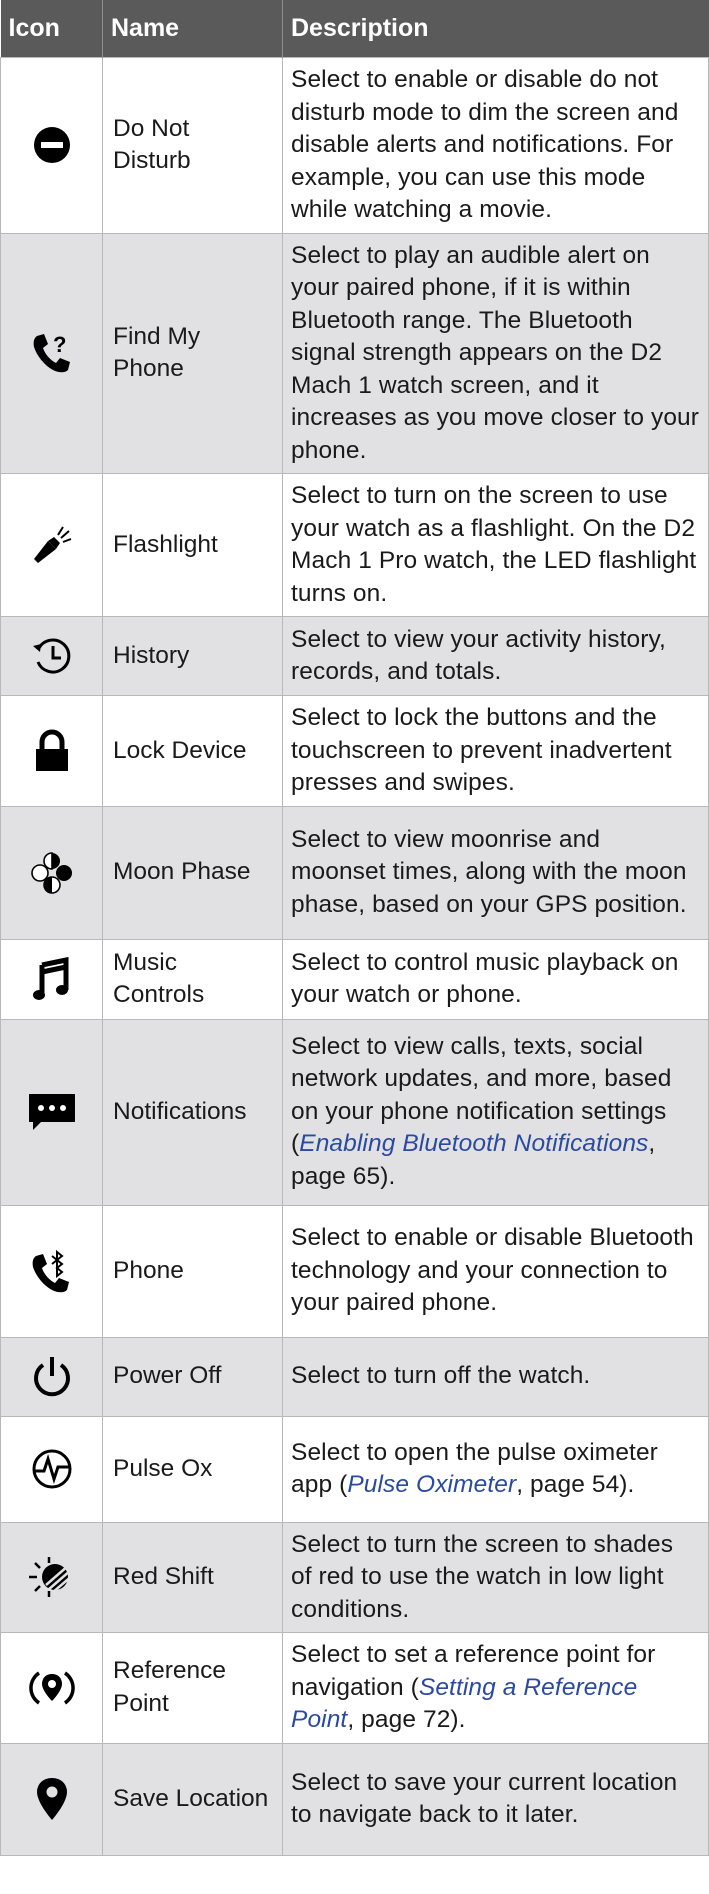 The image size is (709, 1894). What do you see at coordinates (51, 656) in the screenshot?
I see `history-icon` at bounding box center [51, 656].